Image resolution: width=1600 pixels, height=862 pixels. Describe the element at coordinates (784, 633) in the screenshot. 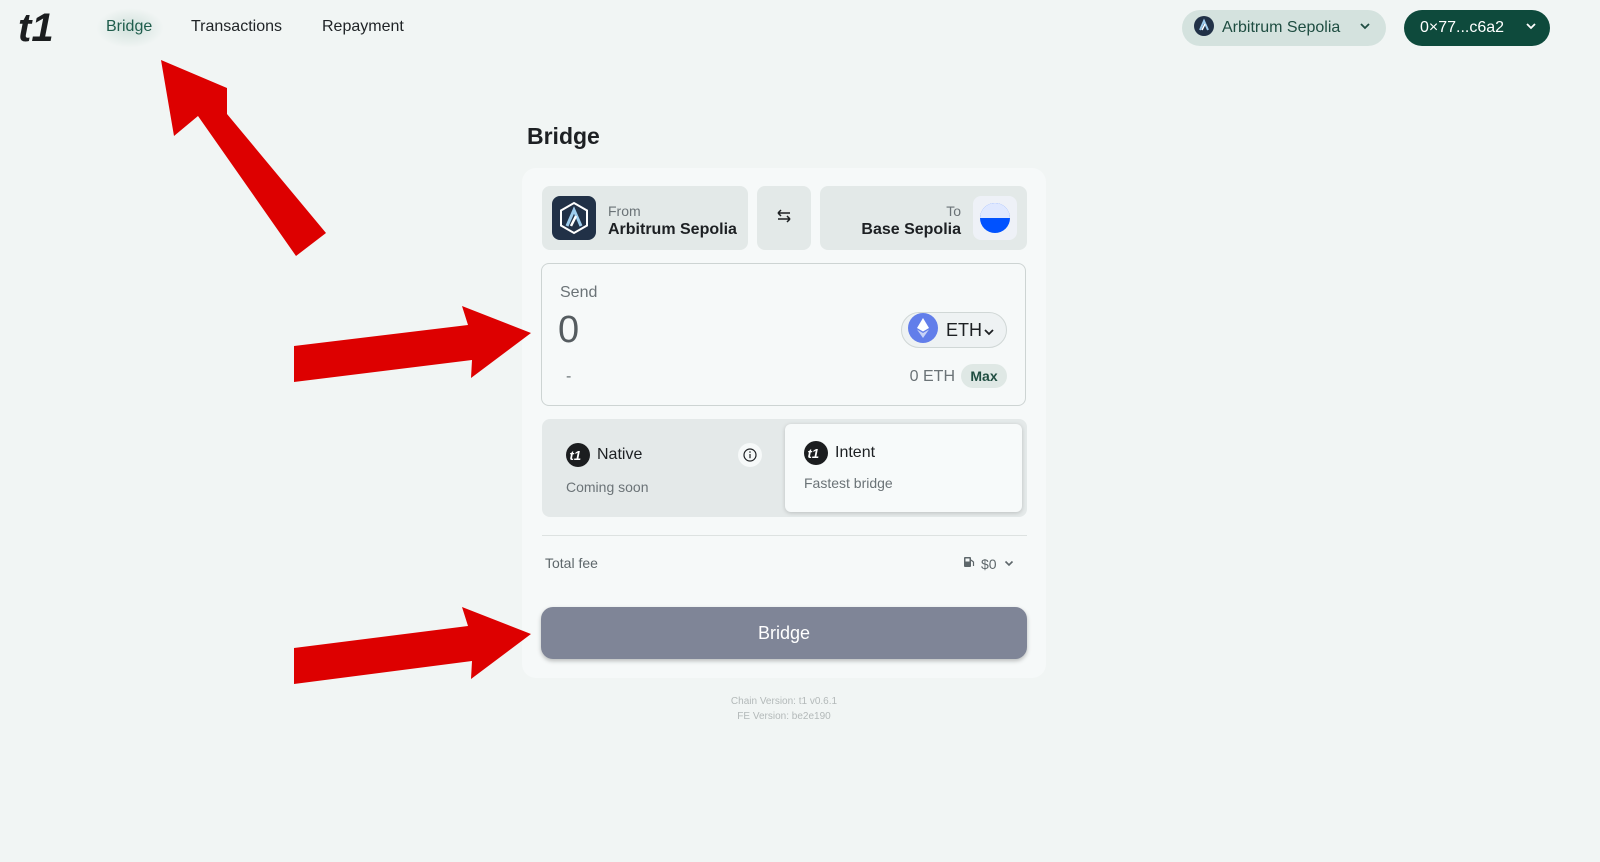

I see `bridge-submit-button: Bridge` at that location.